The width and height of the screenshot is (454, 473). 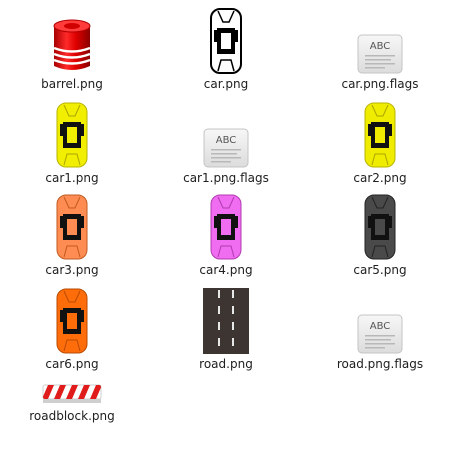 What do you see at coordinates (72, 42) in the screenshot?
I see `barrel-icon` at bounding box center [72, 42].